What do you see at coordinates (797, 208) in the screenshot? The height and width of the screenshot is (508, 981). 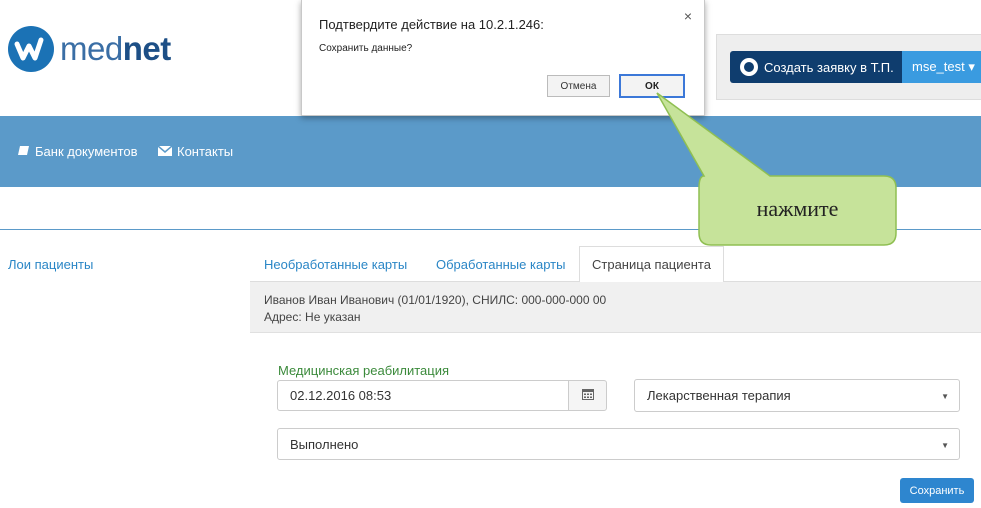 I see `callout-text: нажмите` at bounding box center [797, 208].